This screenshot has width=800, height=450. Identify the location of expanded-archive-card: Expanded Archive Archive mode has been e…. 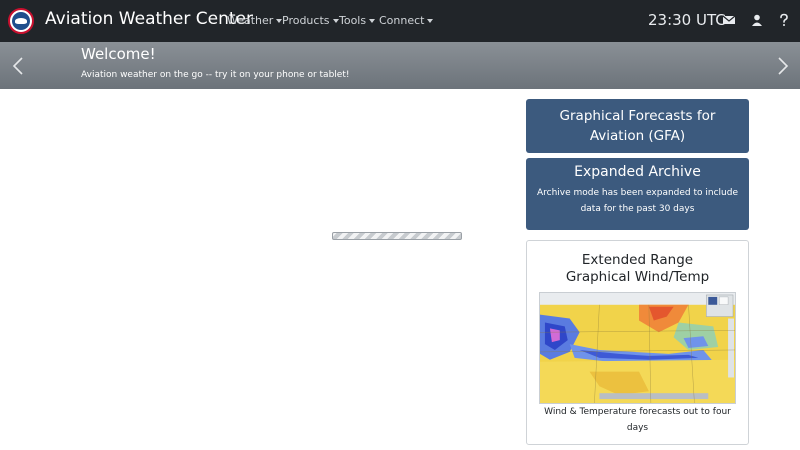
(637, 194).